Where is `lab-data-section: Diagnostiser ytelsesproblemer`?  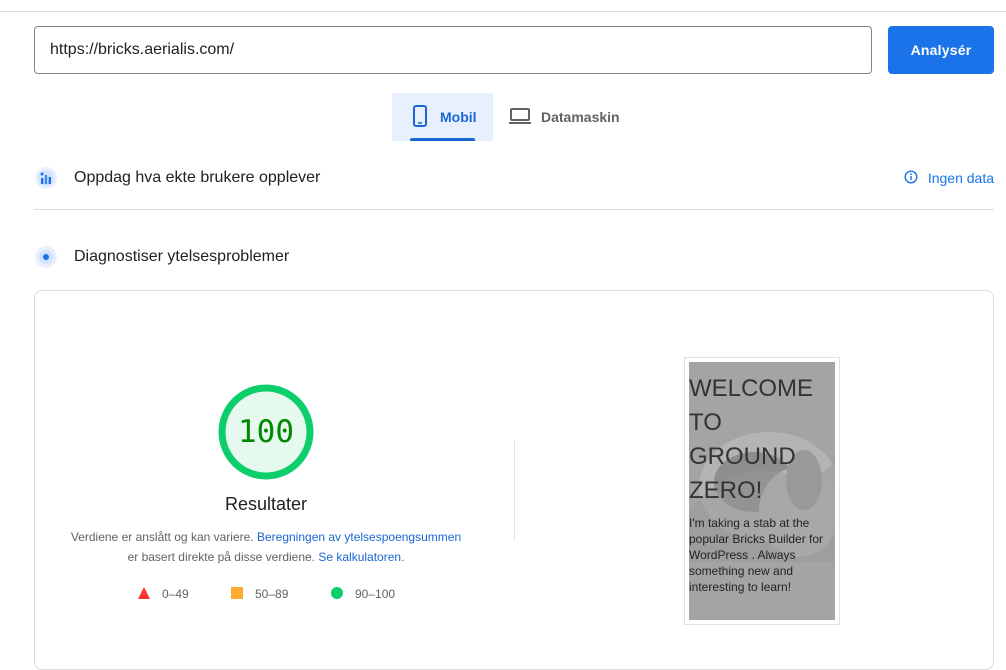 lab-data-section: Diagnostiser ytelsesproblemer is located at coordinates (514, 257).